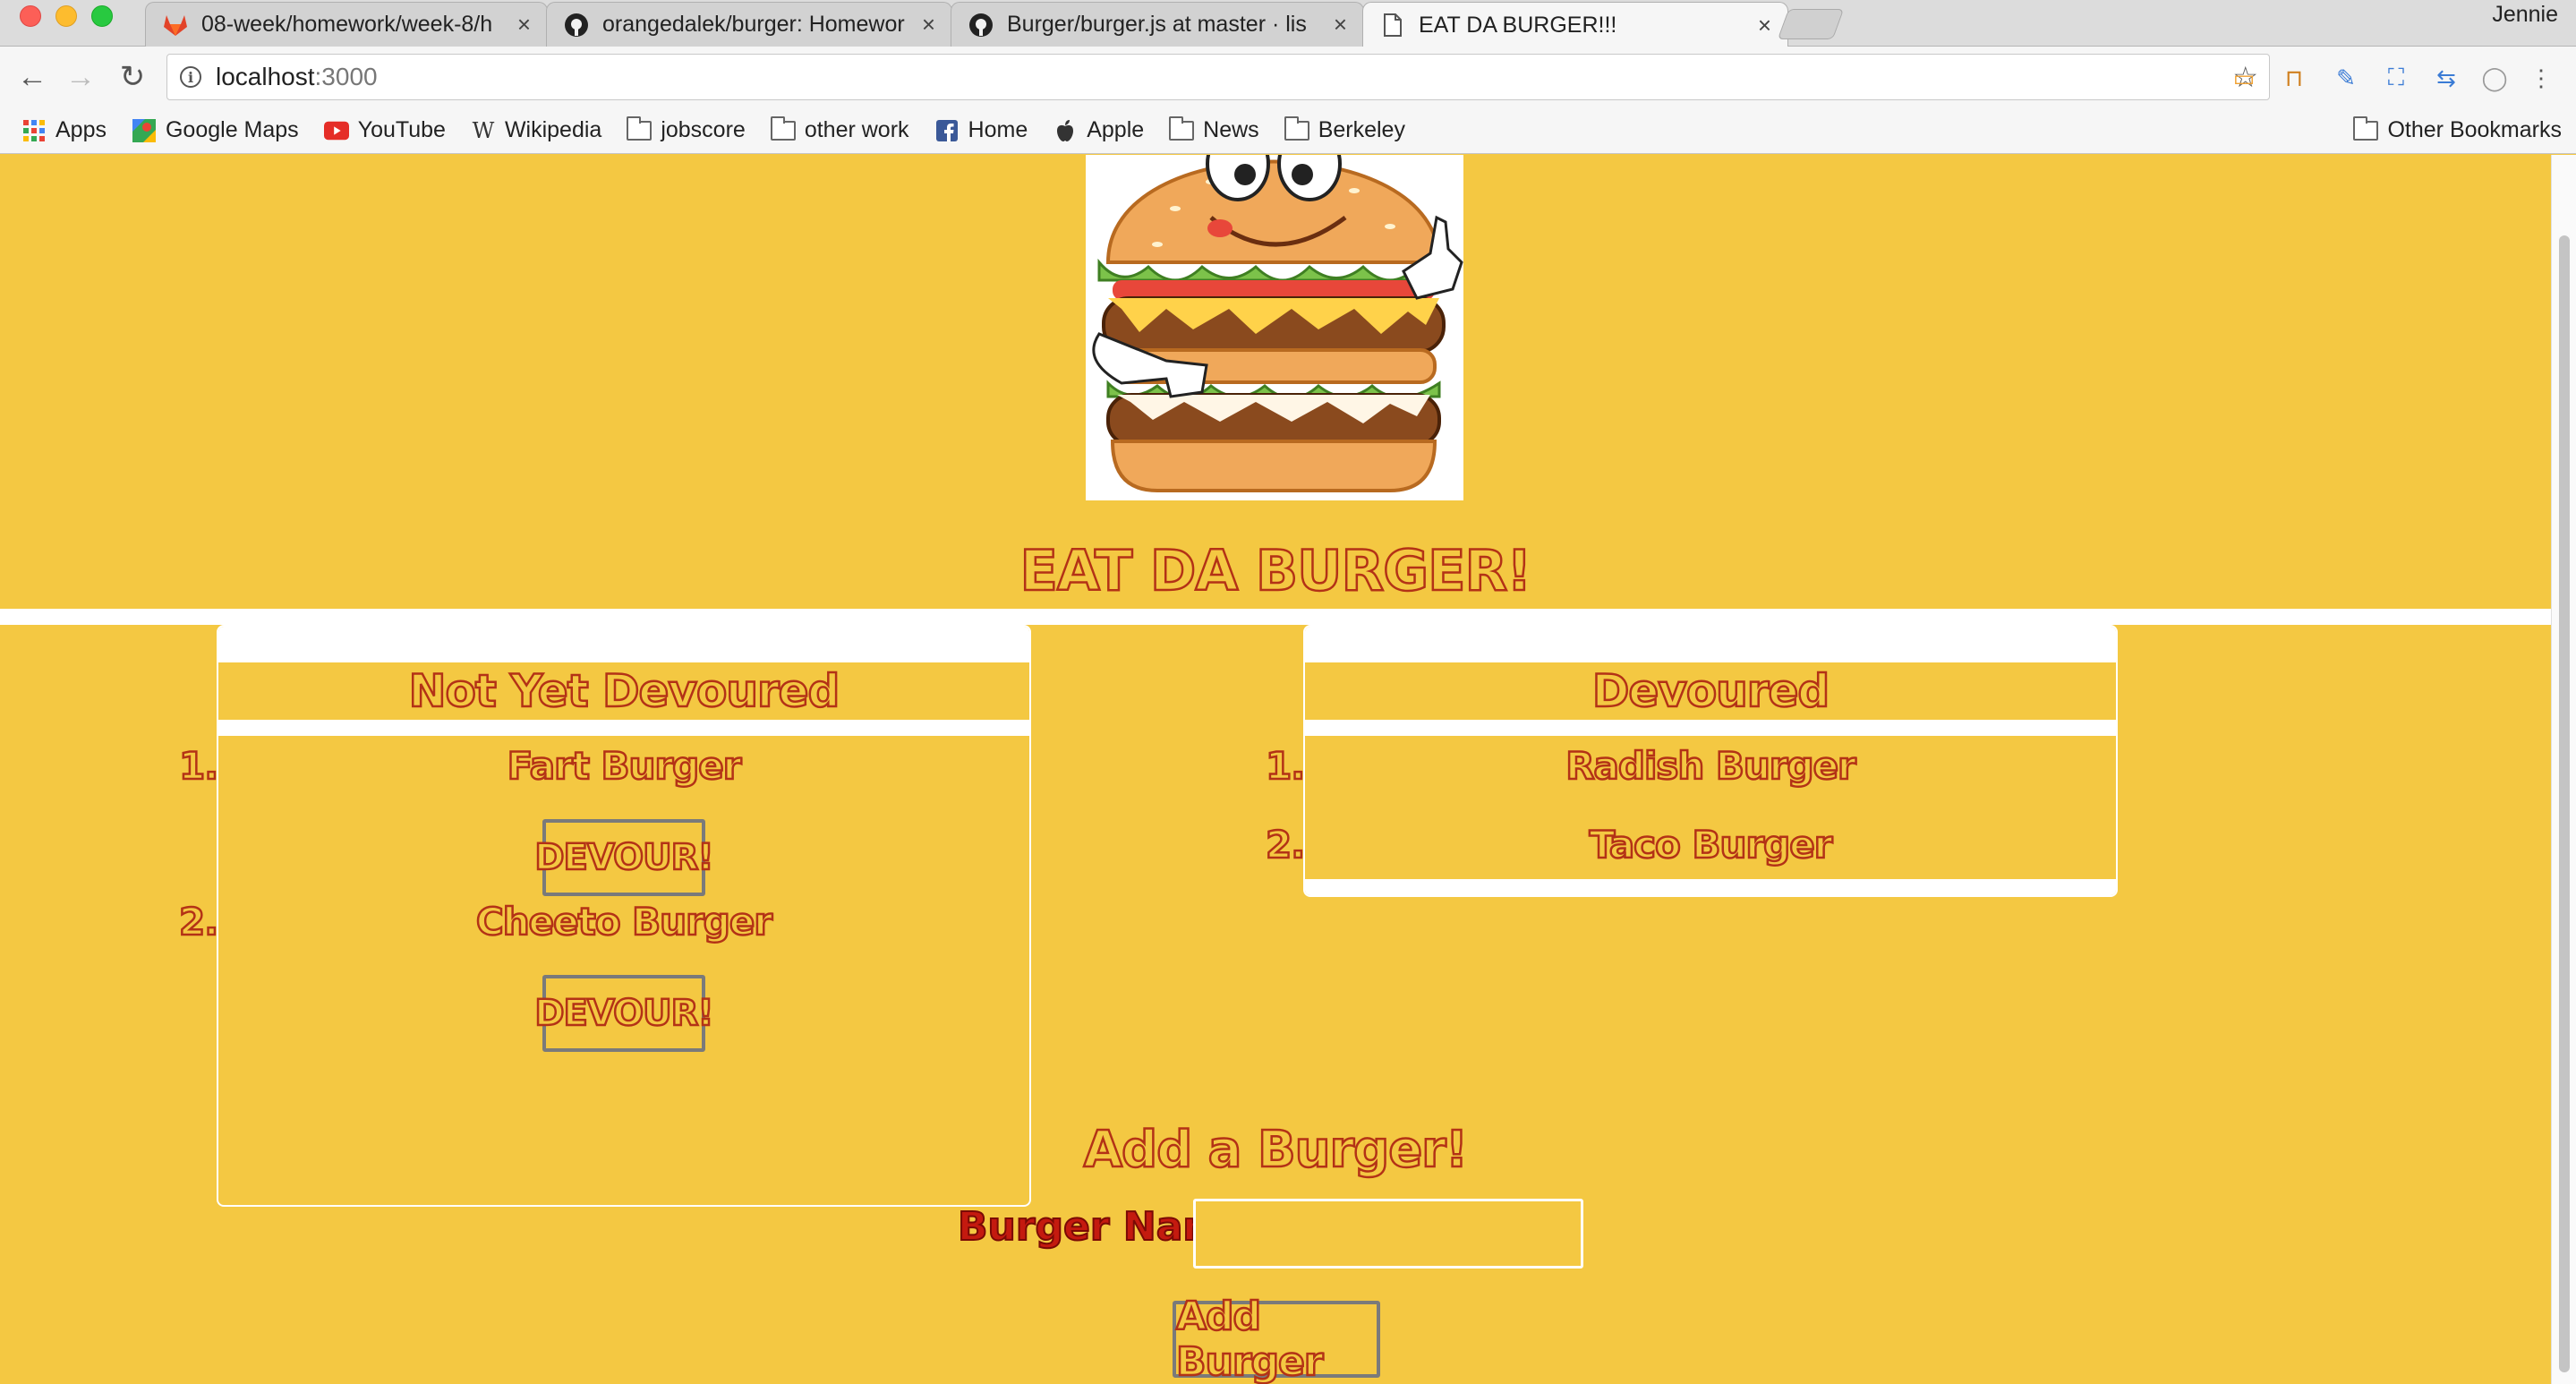 Image resolution: width=2576 pixels, height=1384 pixels. Describe the element at coordinates (623, 691) in the screenshot. I see `not-devoured-heading: Not Yet Devoured` at that location.